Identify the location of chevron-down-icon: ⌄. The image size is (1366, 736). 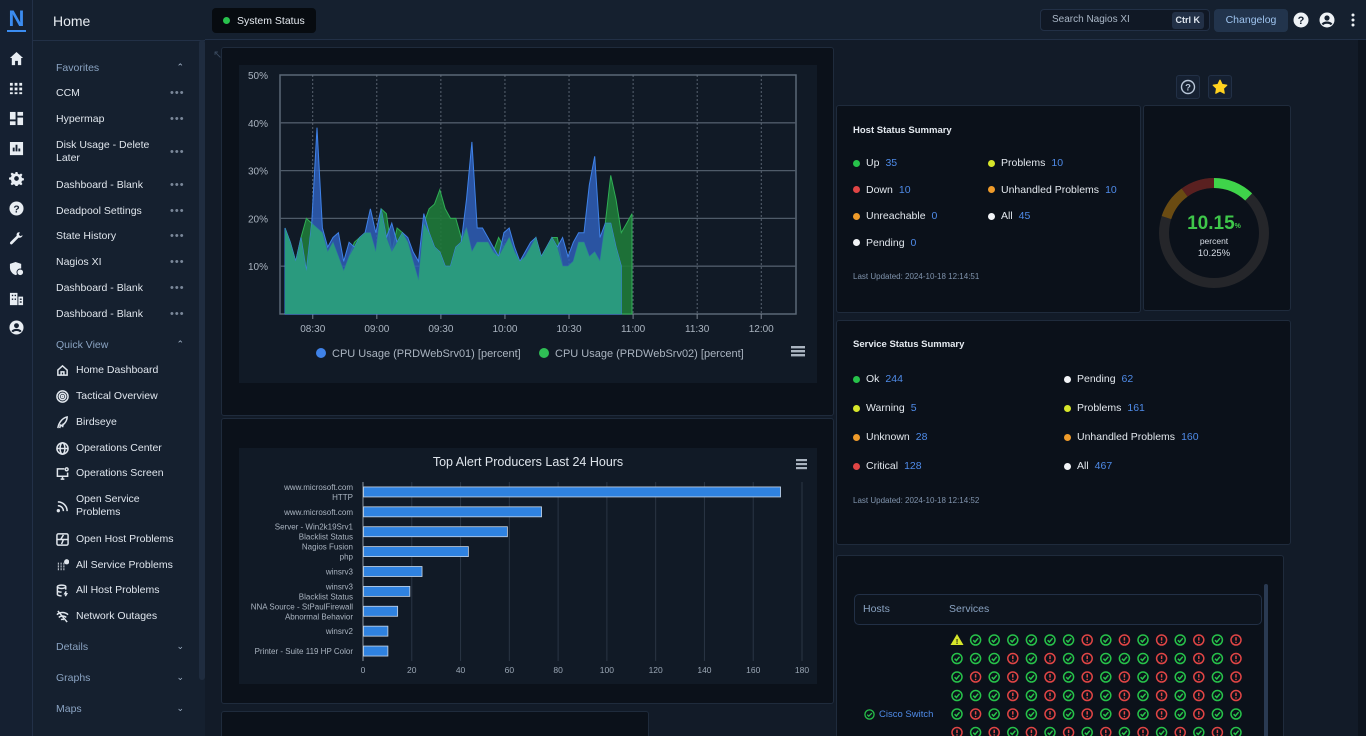
(180, 708).